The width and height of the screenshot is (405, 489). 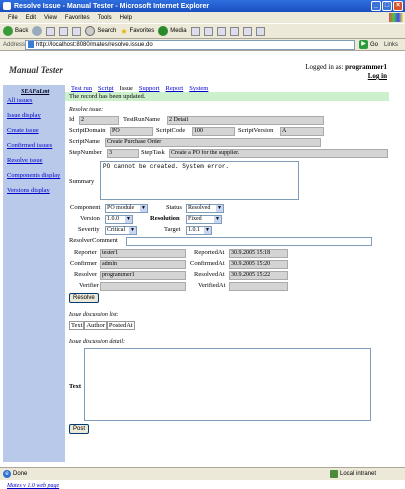 What do you see at coordinates (208, 31) in the screenshot?
I see `mail-icon` at bounding box center [208, 31].